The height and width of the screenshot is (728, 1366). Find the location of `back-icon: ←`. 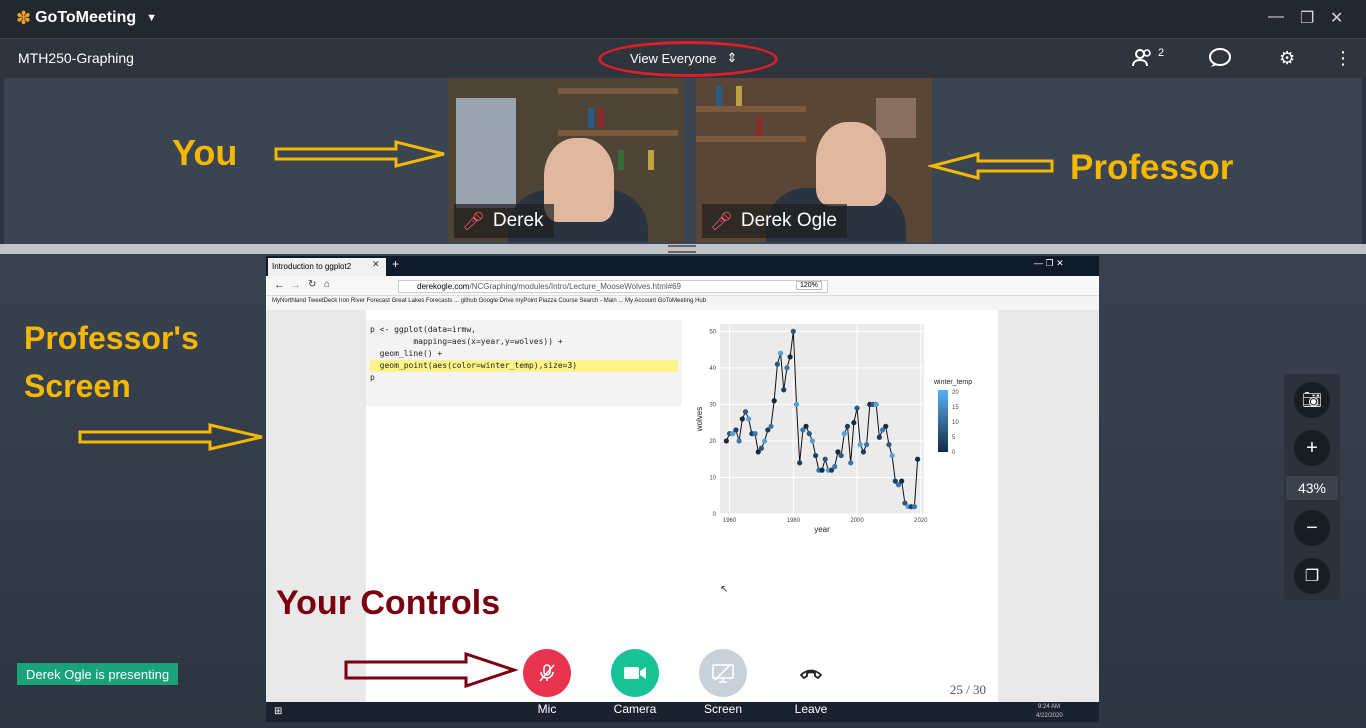

back-icon: ← is located at coordinates (279, 285).